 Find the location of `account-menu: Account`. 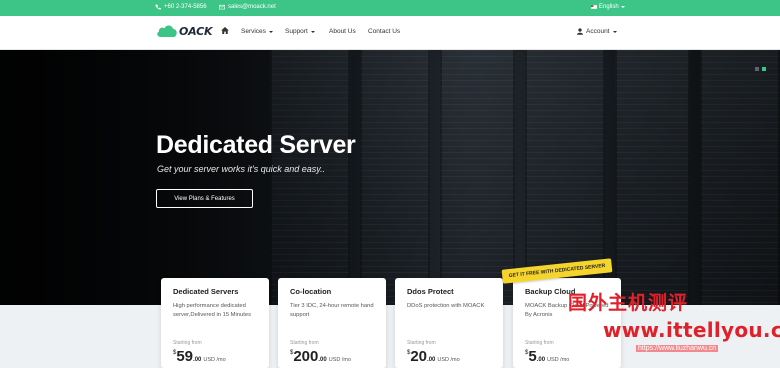

account-menu: Account is located at coordinates (597, 31).